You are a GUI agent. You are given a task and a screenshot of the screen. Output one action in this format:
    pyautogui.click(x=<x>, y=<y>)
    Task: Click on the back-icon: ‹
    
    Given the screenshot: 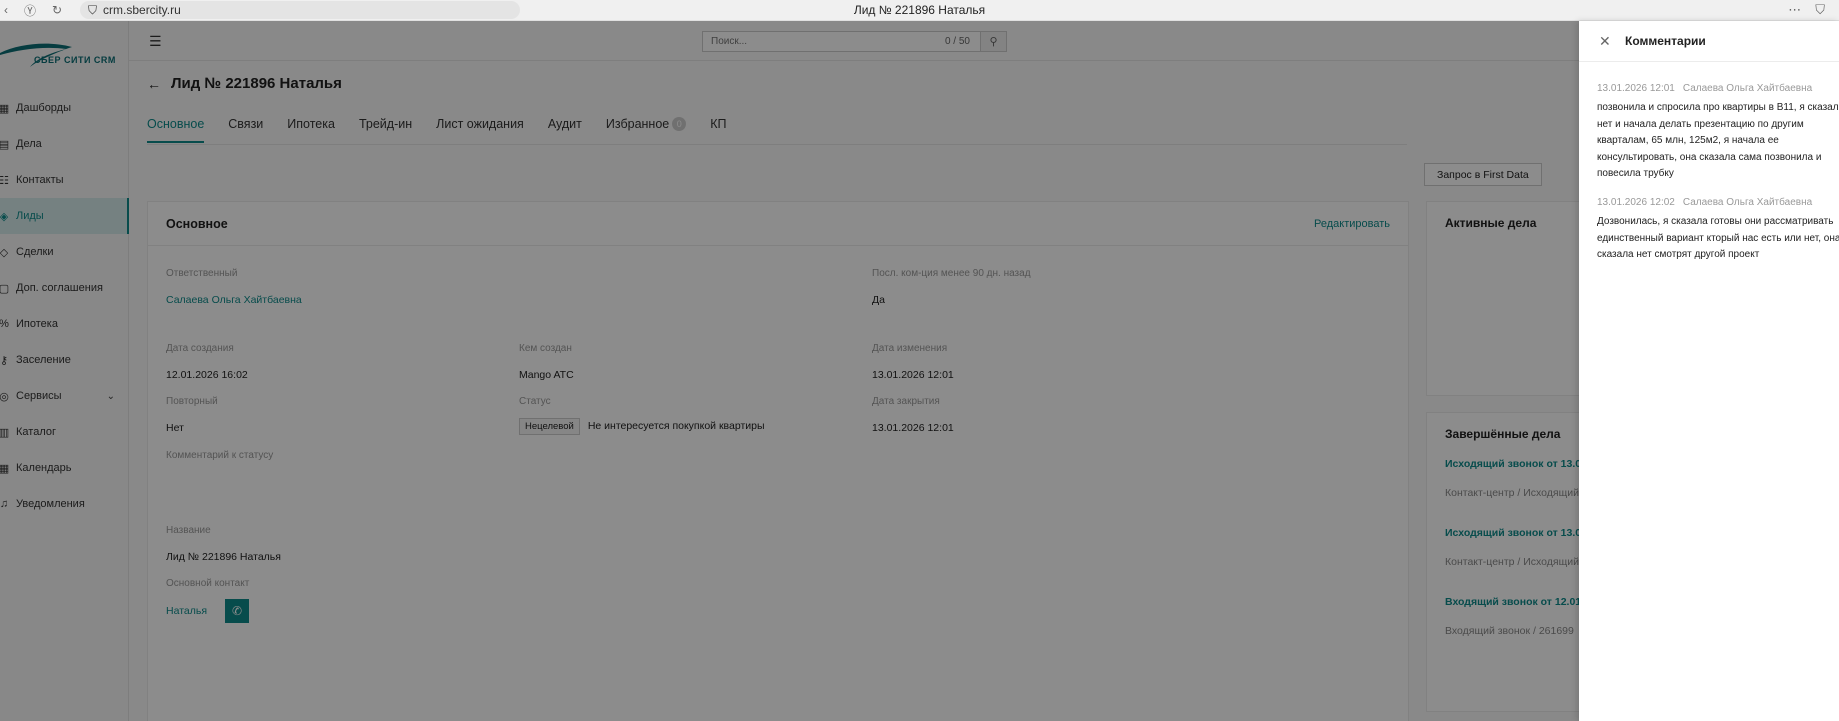 What is the action you would take?
    pyautogui.click(x=6, y=10)
    